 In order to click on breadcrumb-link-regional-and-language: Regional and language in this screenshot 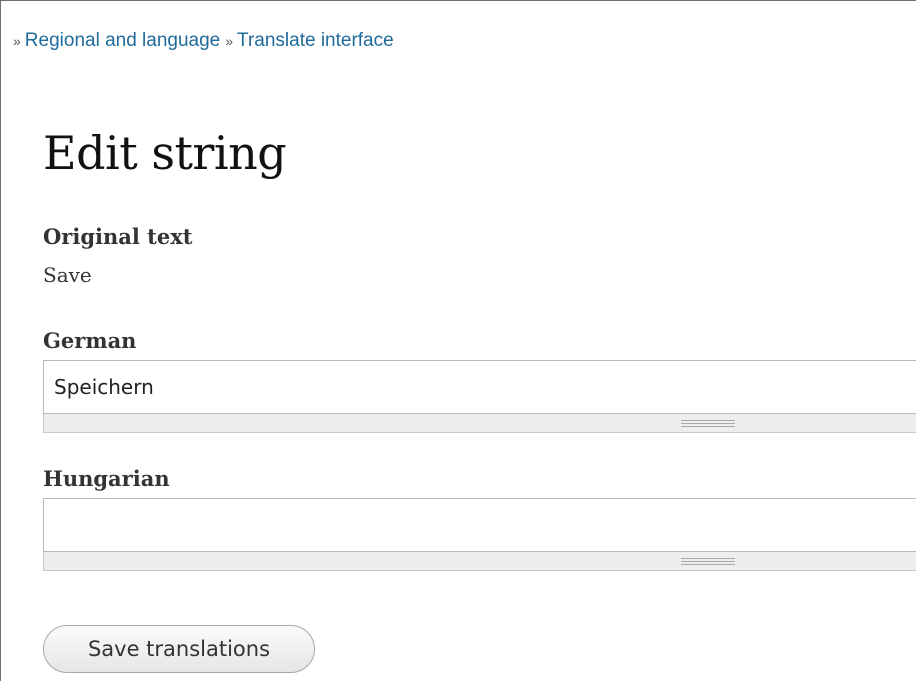, I will do `click(122, 40)`.